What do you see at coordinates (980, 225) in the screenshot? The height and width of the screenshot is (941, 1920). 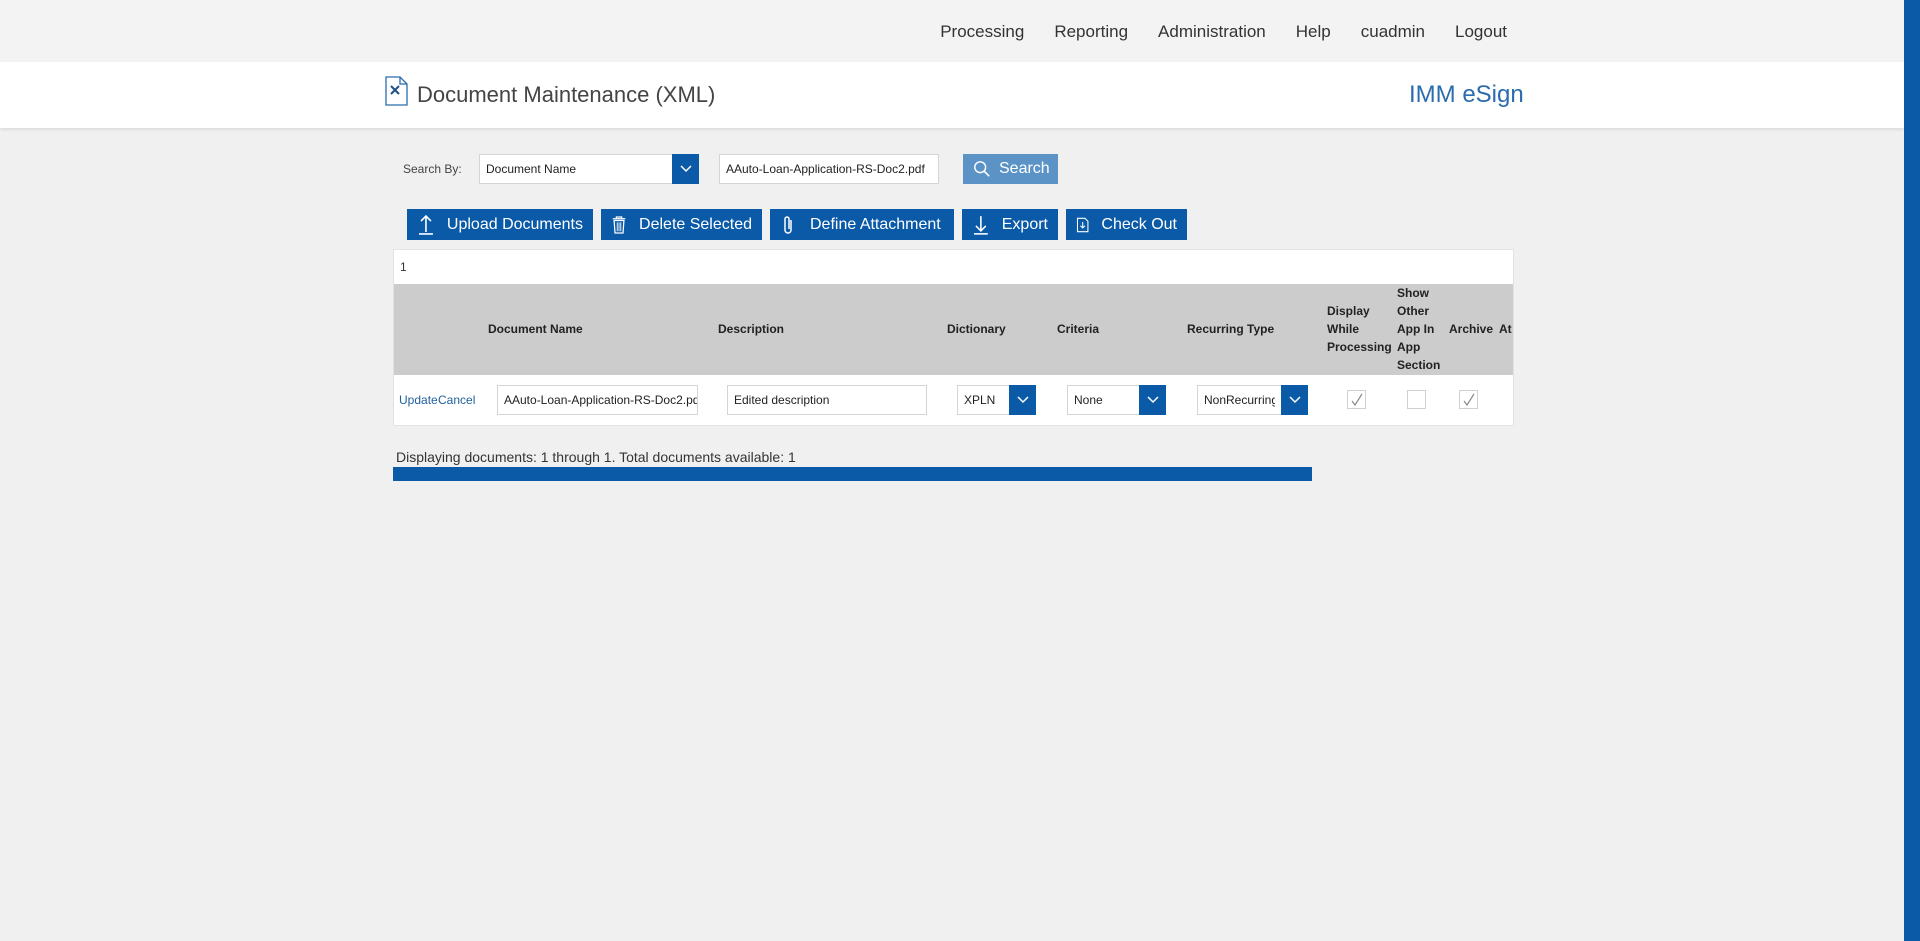 I see `download-icon` at bounding box center [980, 225].